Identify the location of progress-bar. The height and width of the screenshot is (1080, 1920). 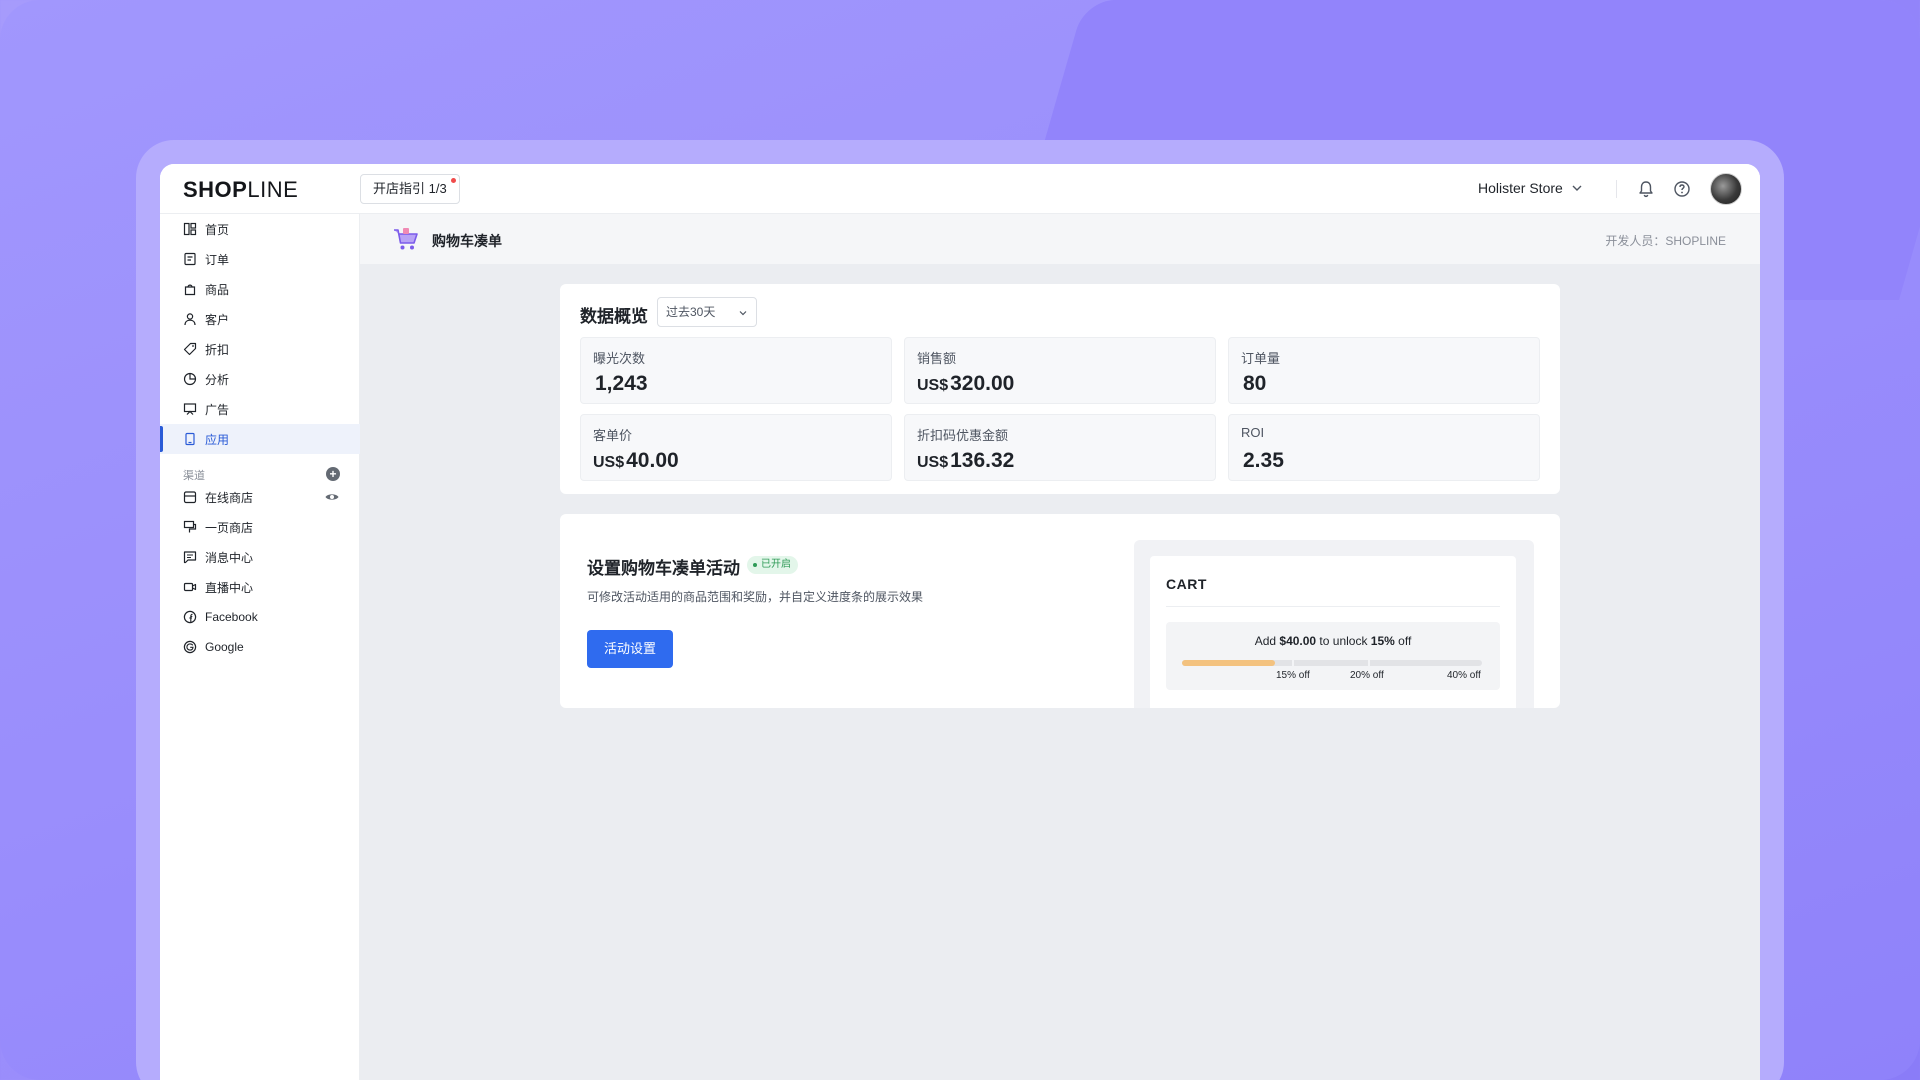
(1332, 663).